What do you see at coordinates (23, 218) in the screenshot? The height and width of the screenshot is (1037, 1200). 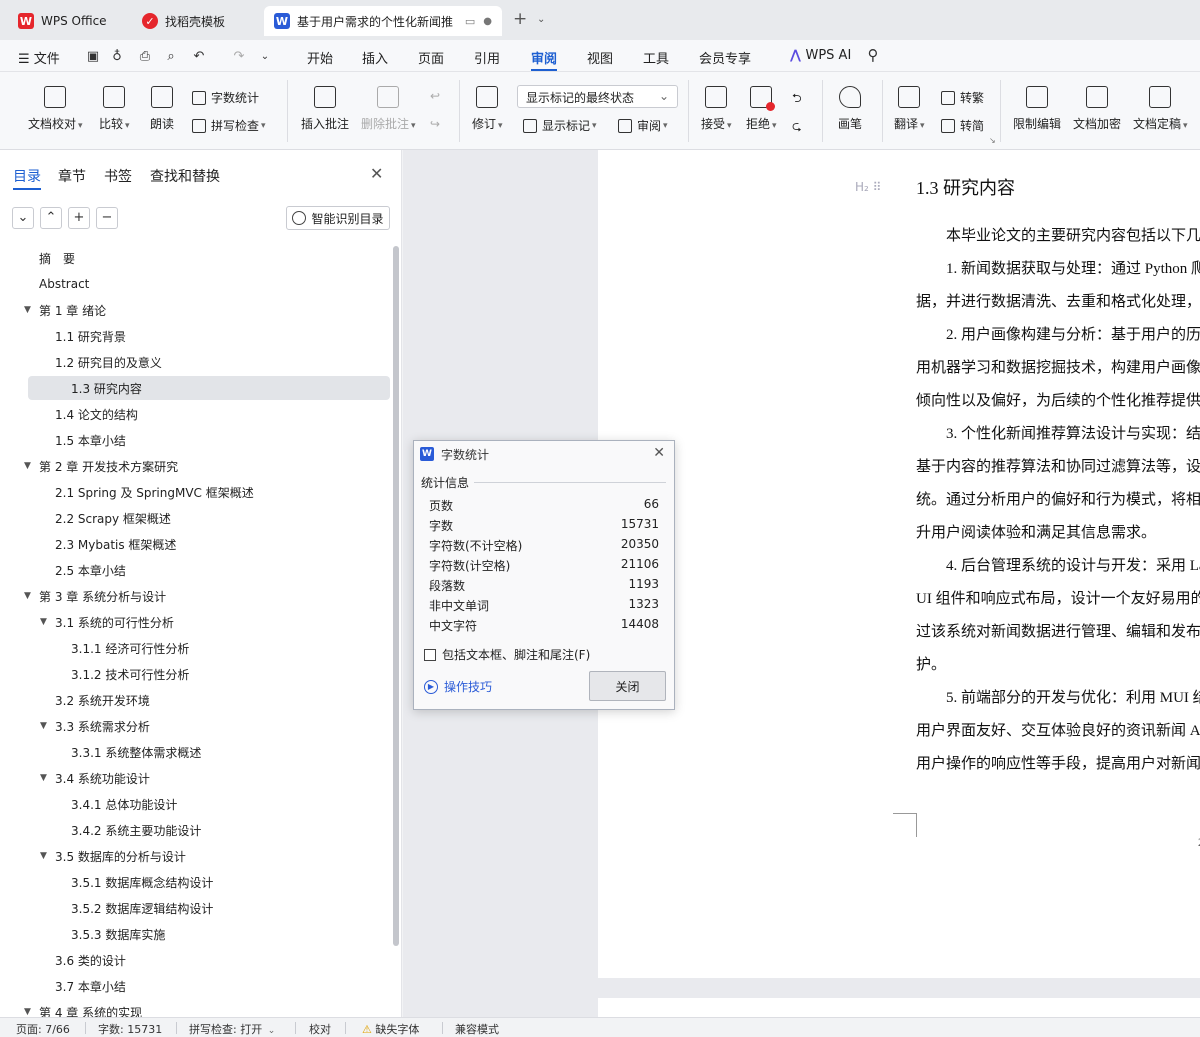 I see `expand-down-icon: ⌄` at bounding box center [23, 218].